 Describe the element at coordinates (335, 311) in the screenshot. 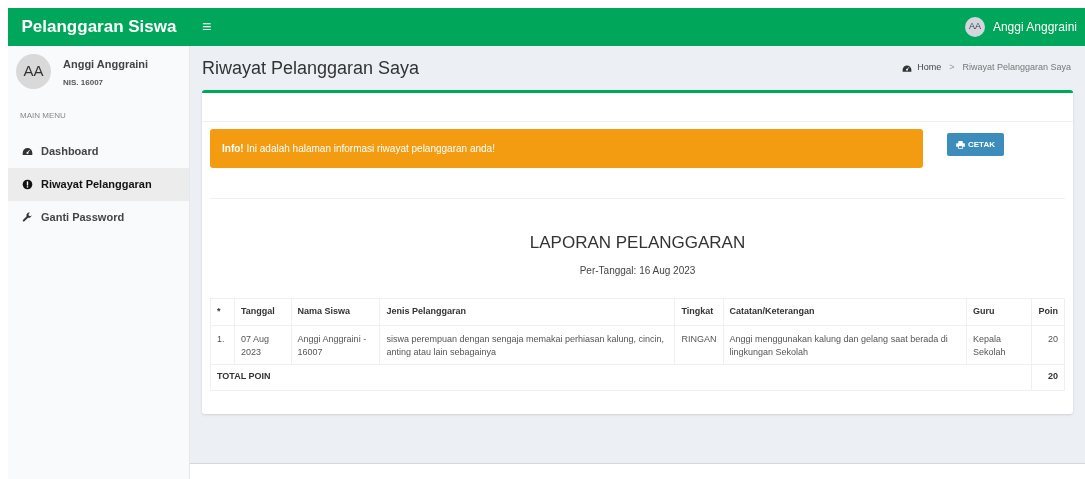

I see `column-header: Nama Siswa` at that location.